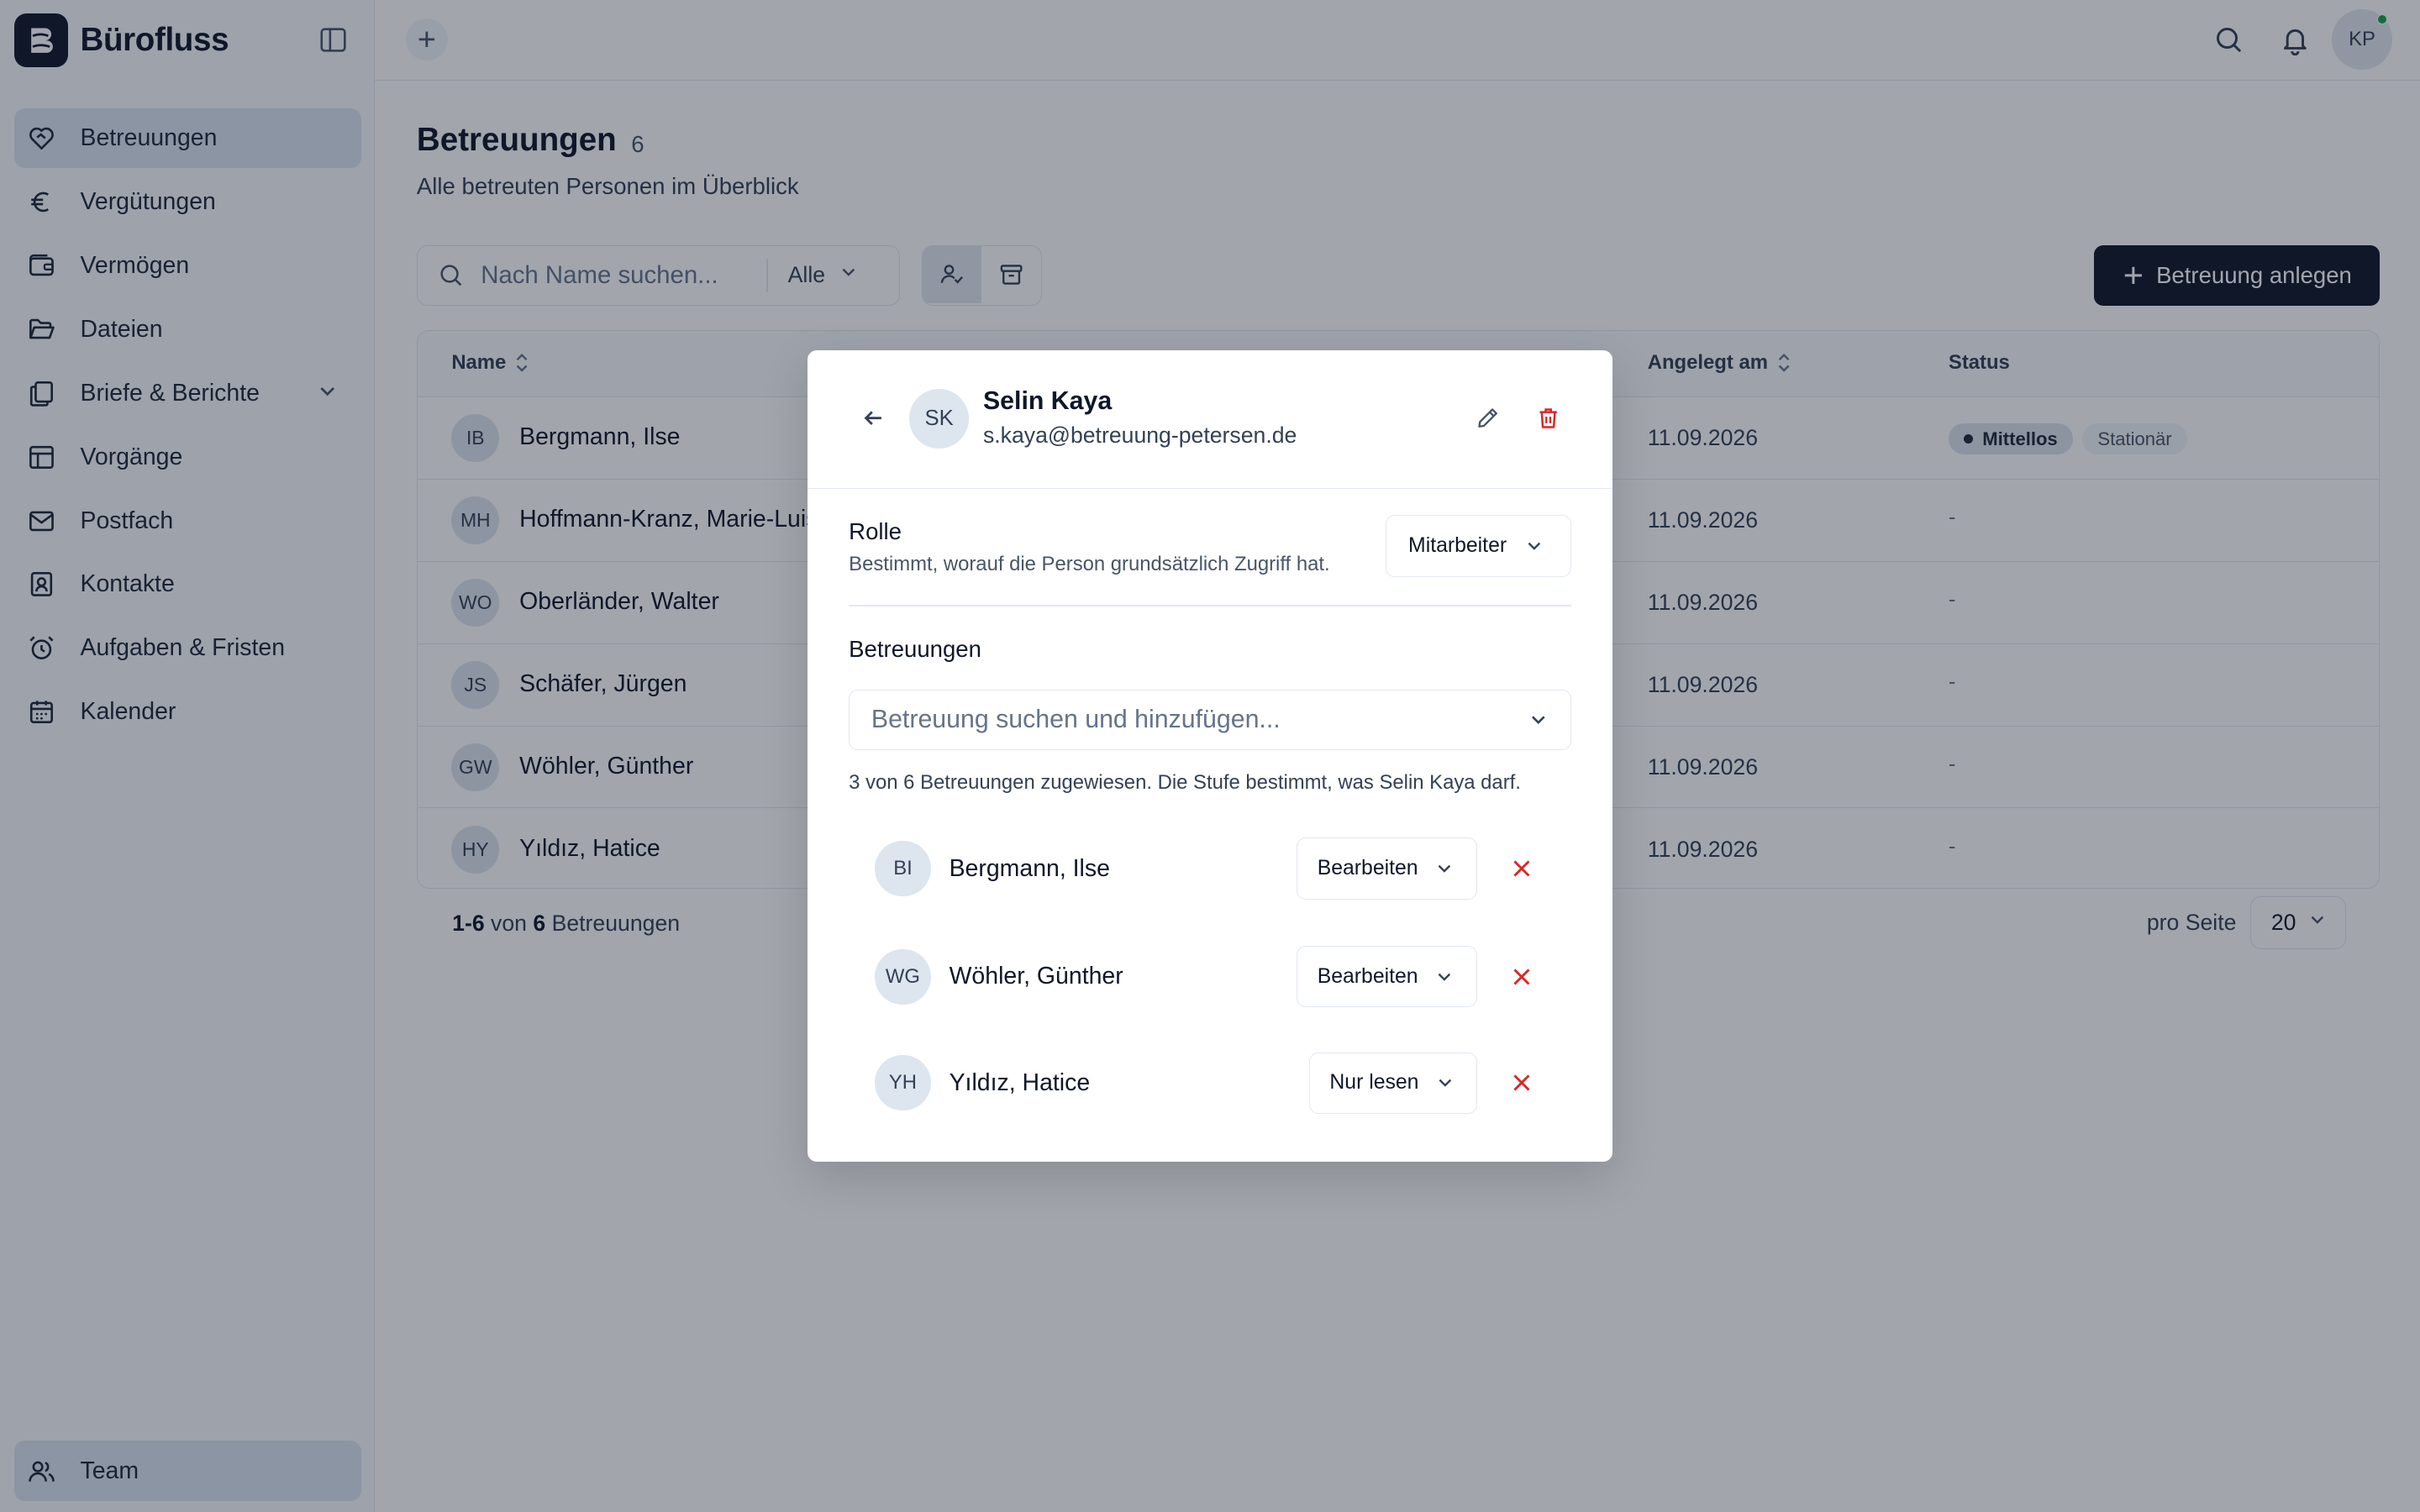  I want to click on permission-value: Nur lesen, so click(1374, 1083).